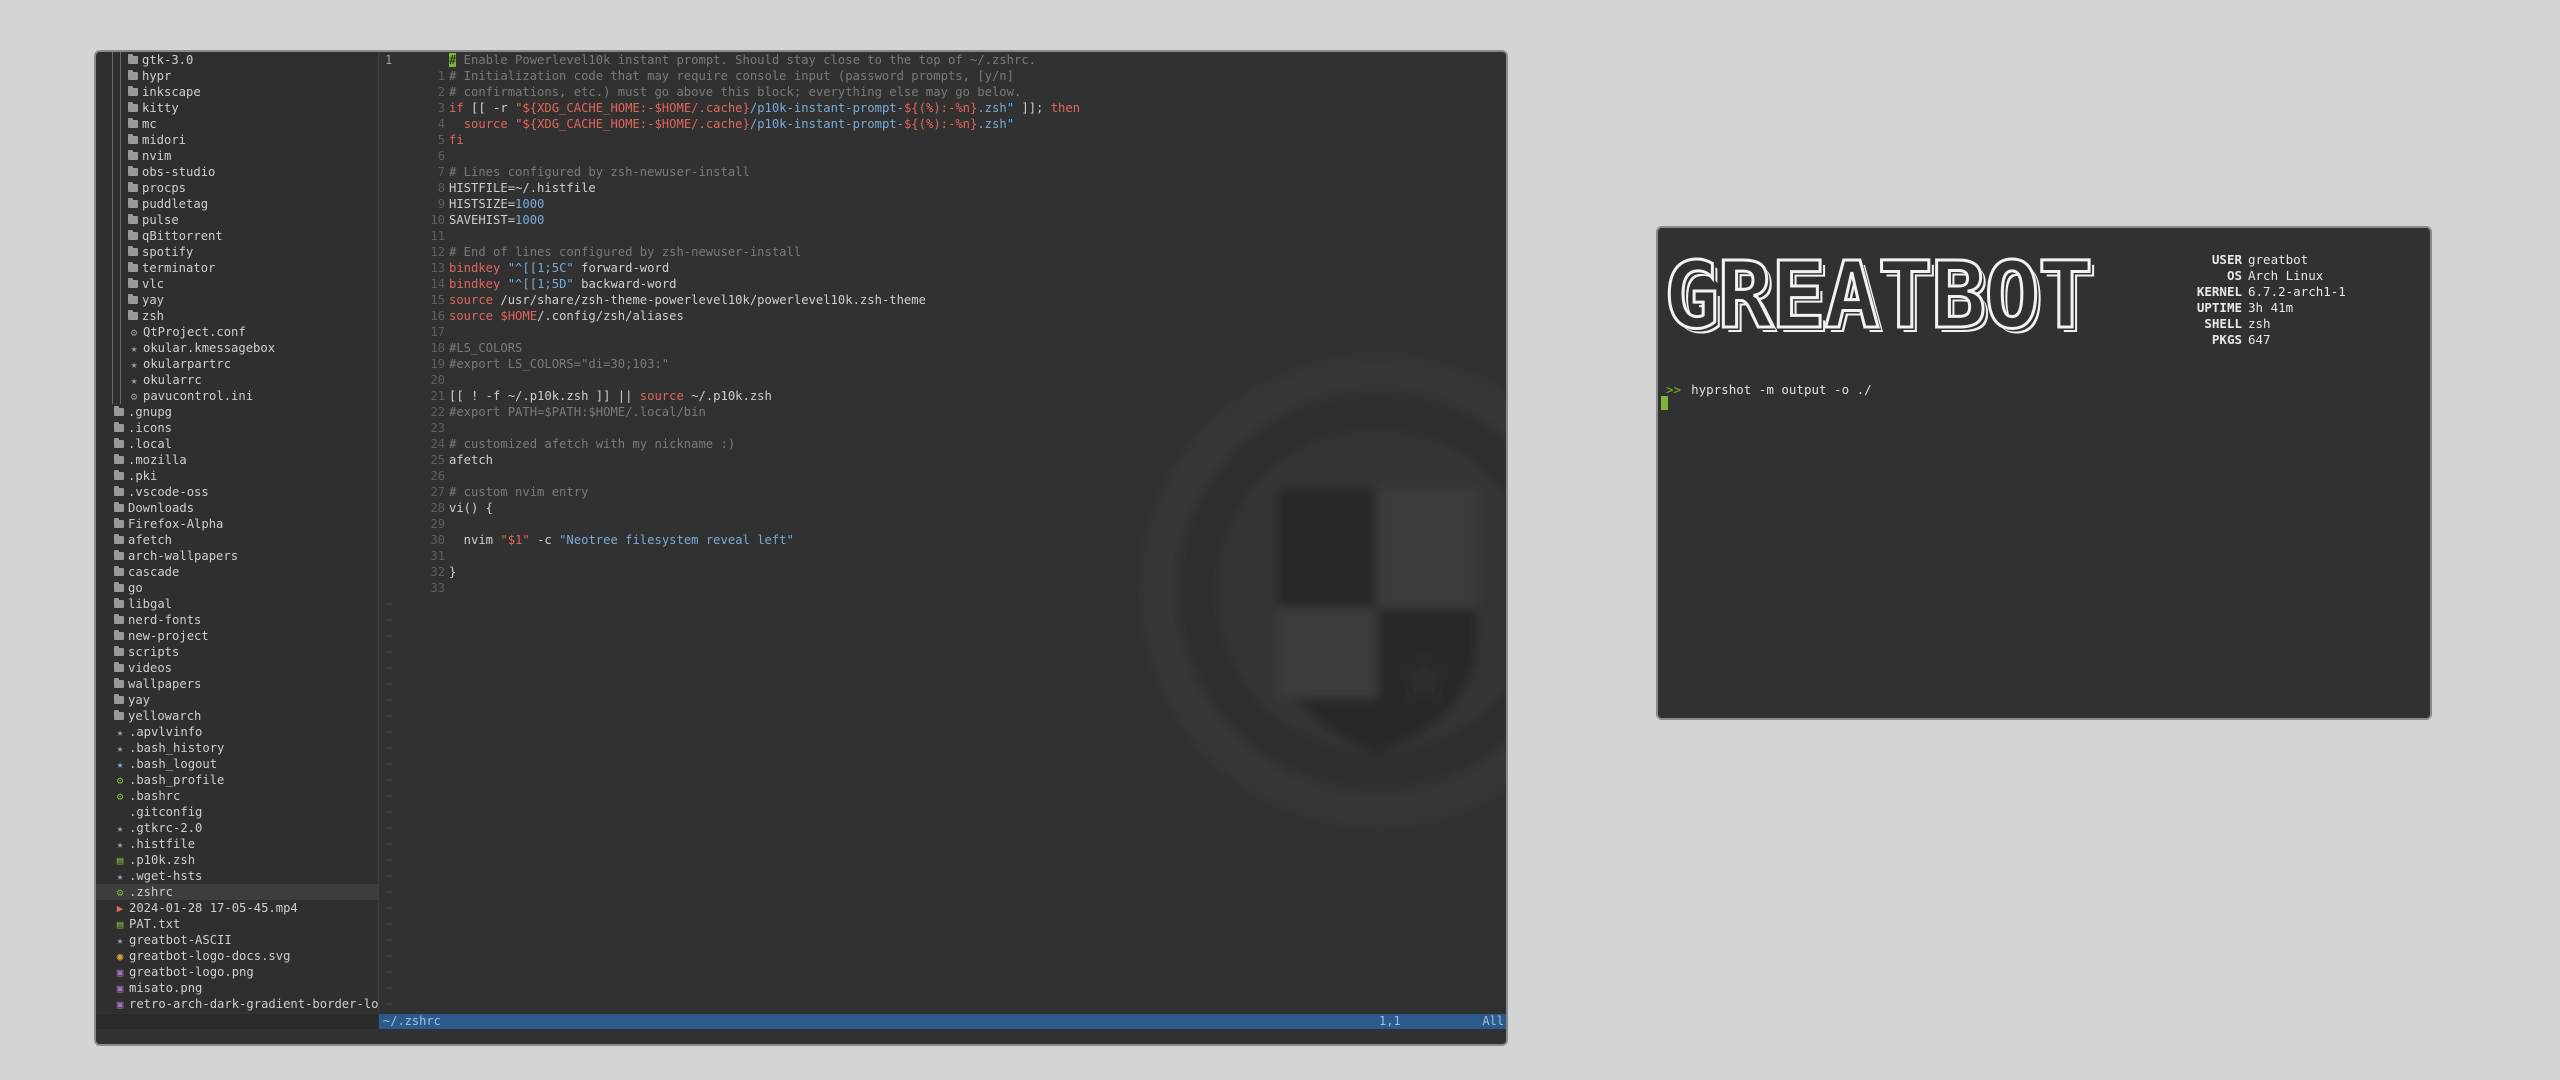 This screenshot has width=2560, height=1080. What do you see at coordinates (237, 940) in the screenshot?
I see `tree-item: ★ greatbot-ASCII` at bounding box center [237, 940].